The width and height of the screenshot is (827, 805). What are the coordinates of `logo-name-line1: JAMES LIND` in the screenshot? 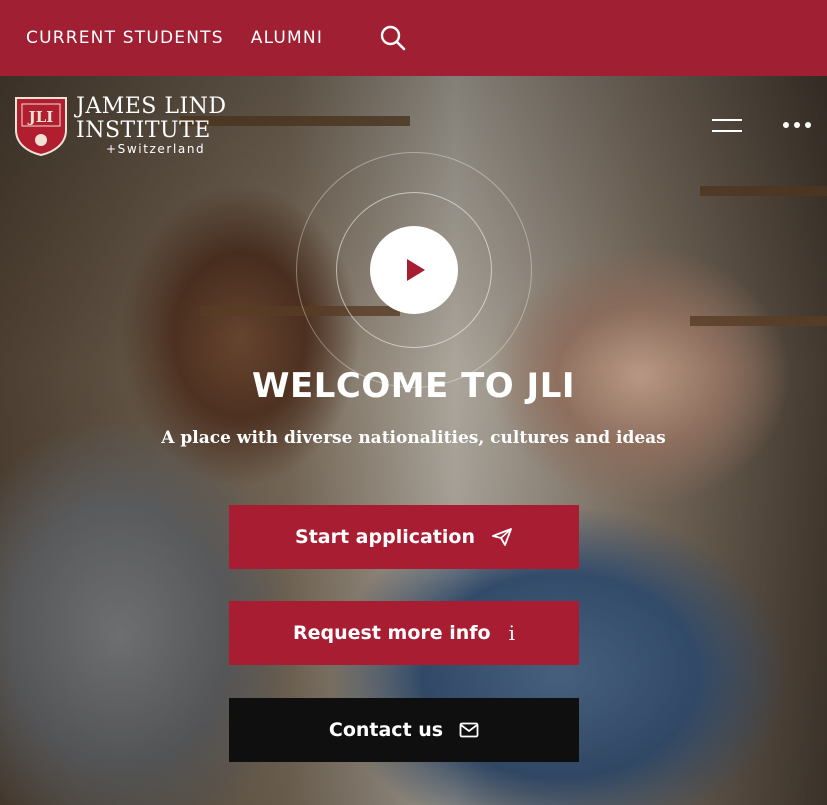 It's located at (151, 106).